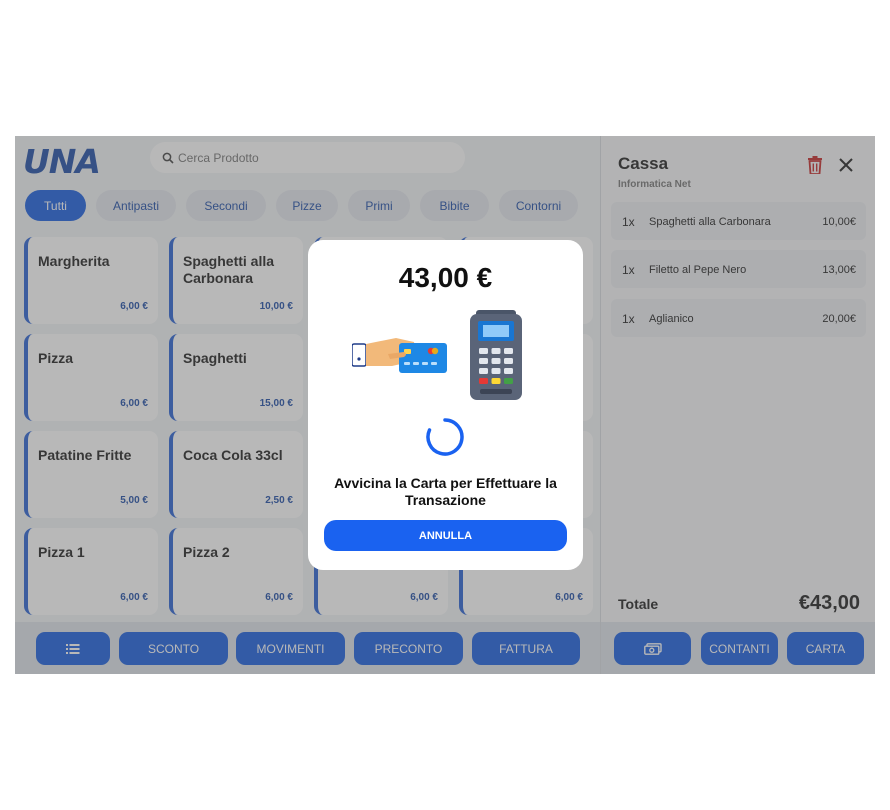 The image size is (890, 810). What do you see at coordinates (445, 437) in the screenshot?
I see `loading-spinner-icon` at bounding box center [445, 437].